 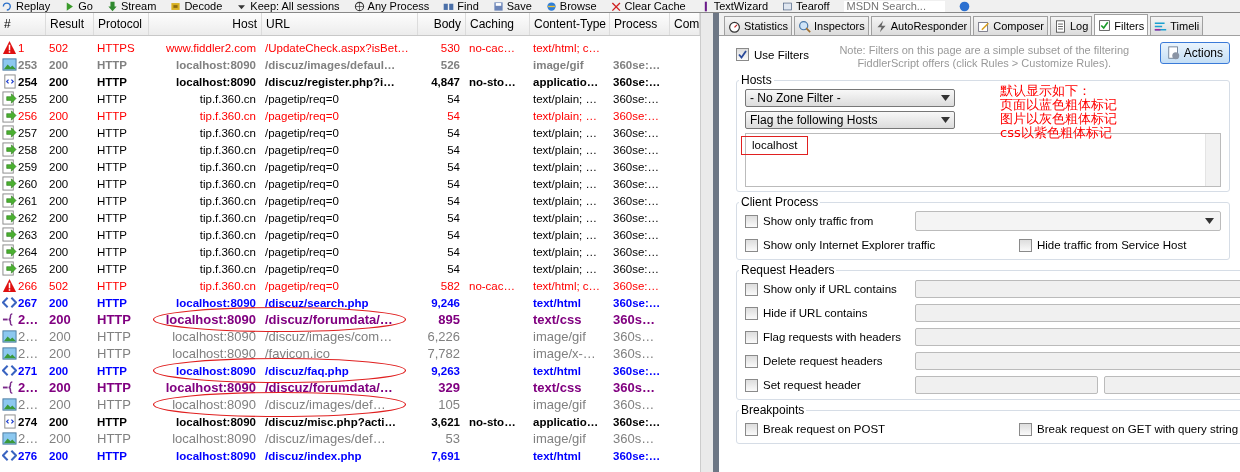 What do you see at coordinates (1071, 25) in the screenshot?
I see `tab: Log` at bounding box center [1071, 25].